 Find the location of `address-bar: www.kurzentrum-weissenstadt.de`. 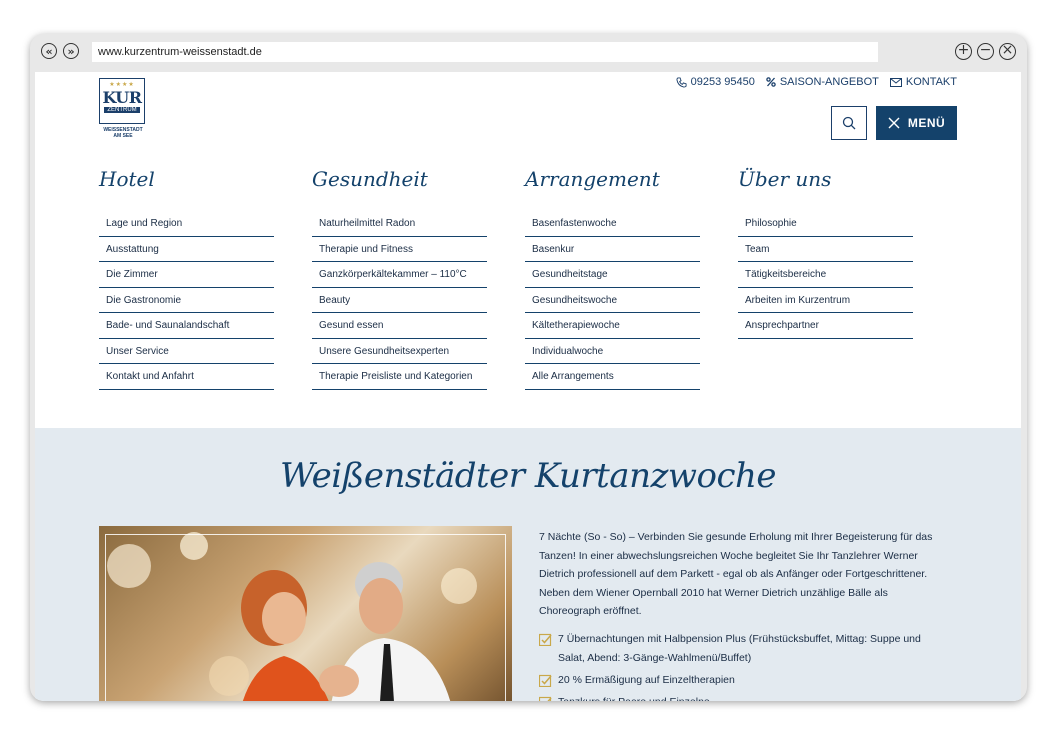

address-bar: www.kurzentrum-weissenstadt.de is located at coordinates (485, 52).